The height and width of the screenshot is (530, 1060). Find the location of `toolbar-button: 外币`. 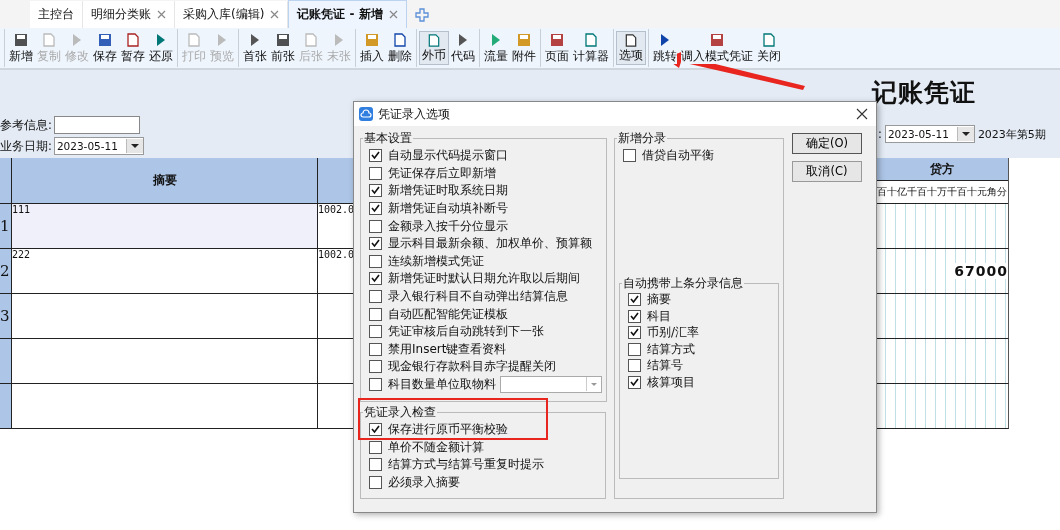

toolbar-button: 外币 is located at coordinates (434, 48).